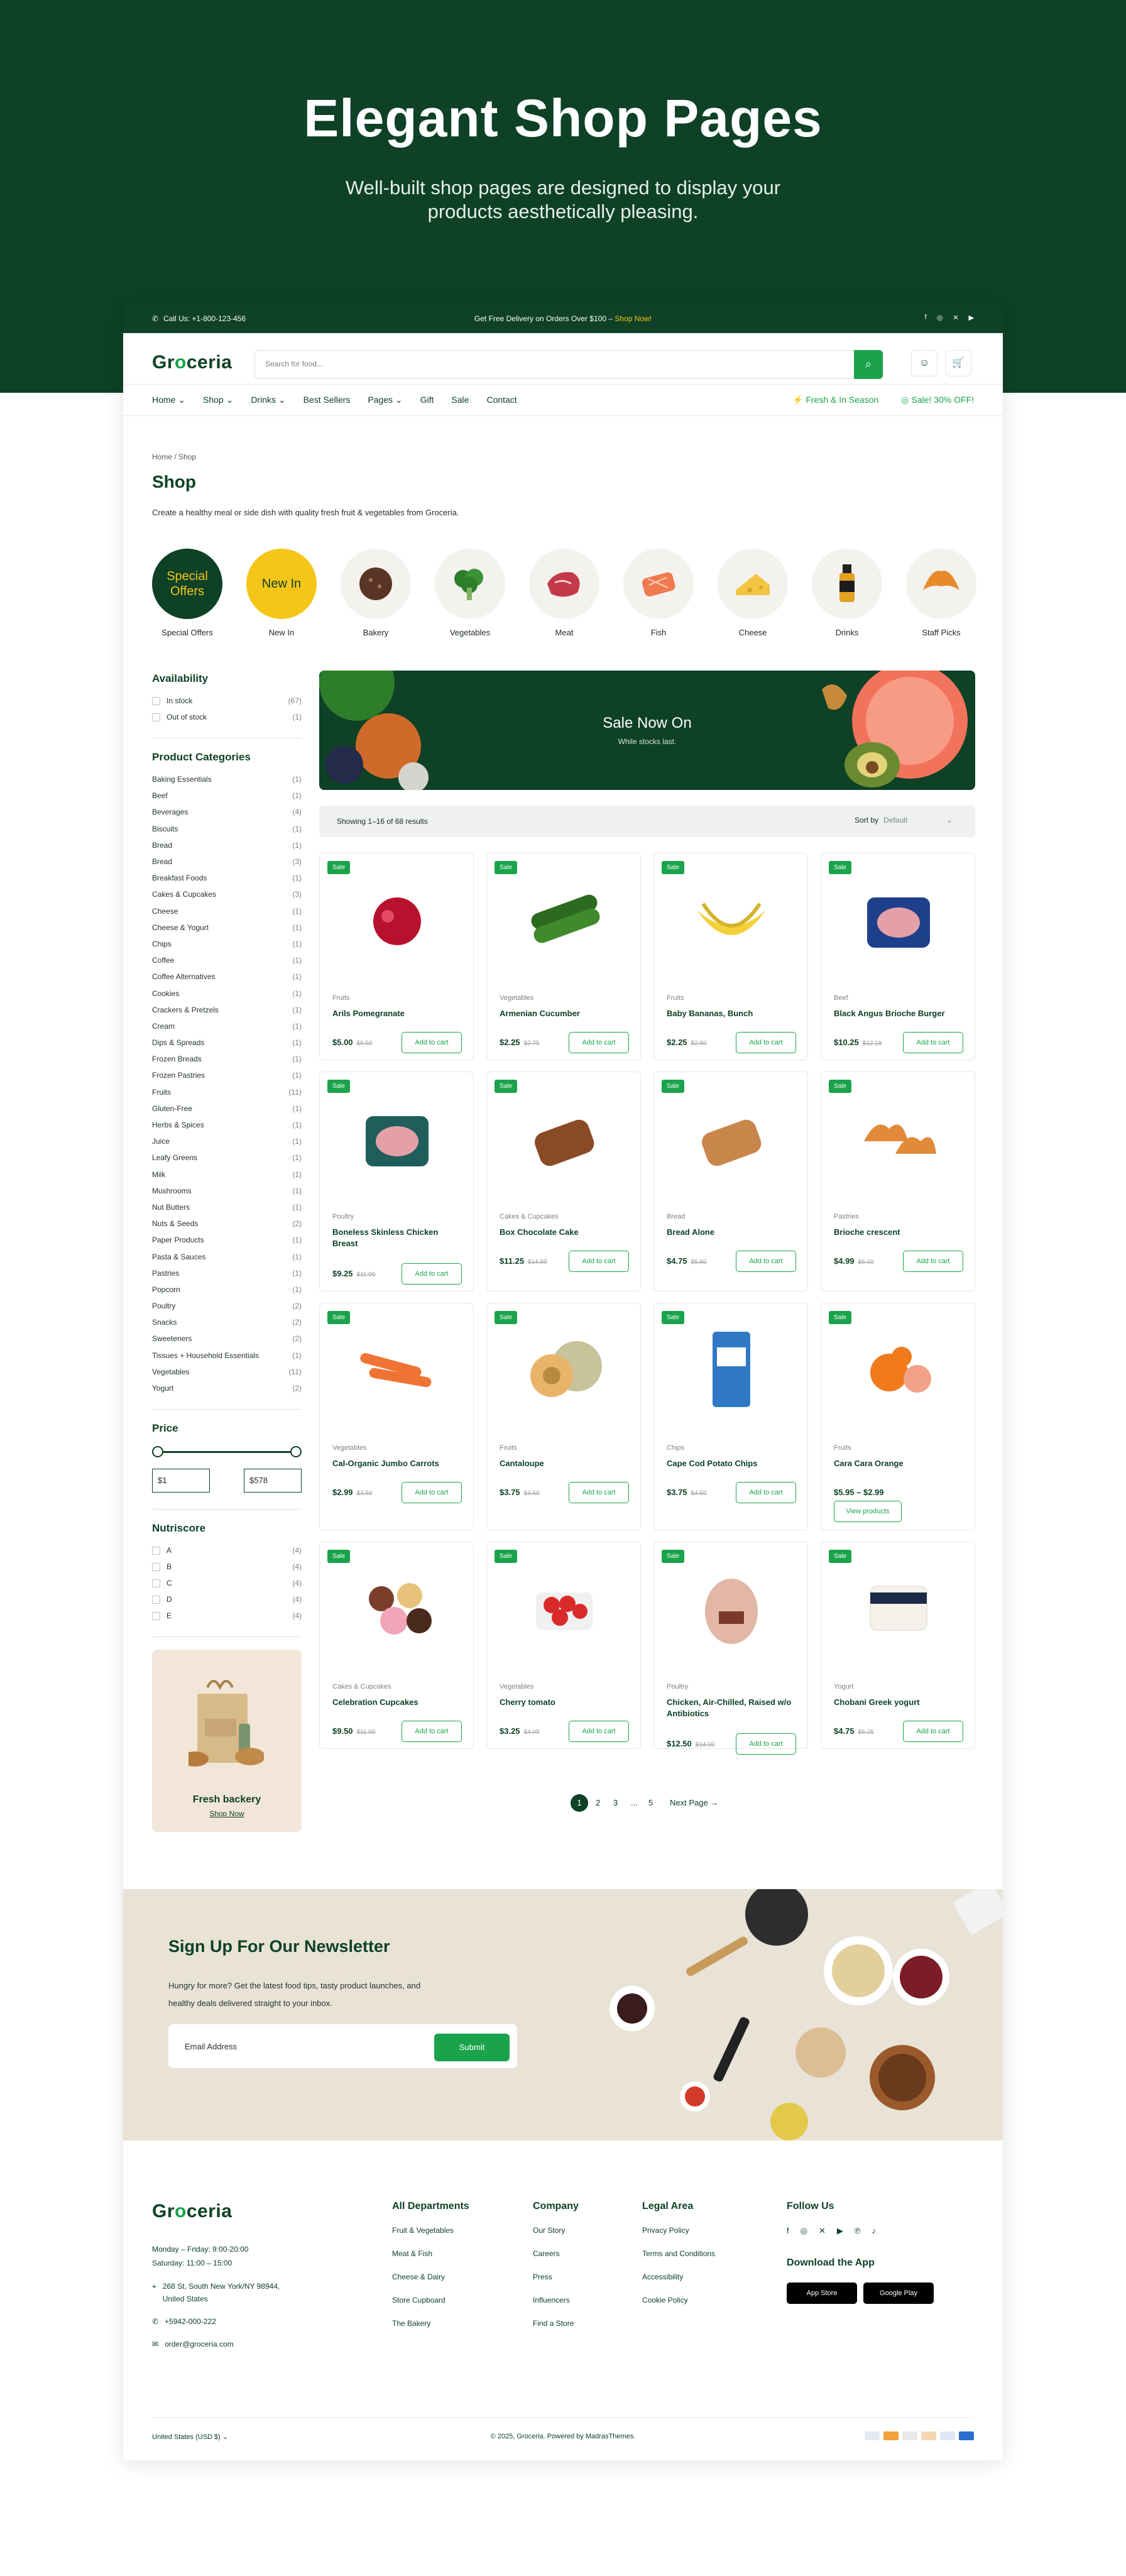  Describe the element at coordinates (822, 2293) in the screenshot. I see `app-store-button: App Store` at that location.